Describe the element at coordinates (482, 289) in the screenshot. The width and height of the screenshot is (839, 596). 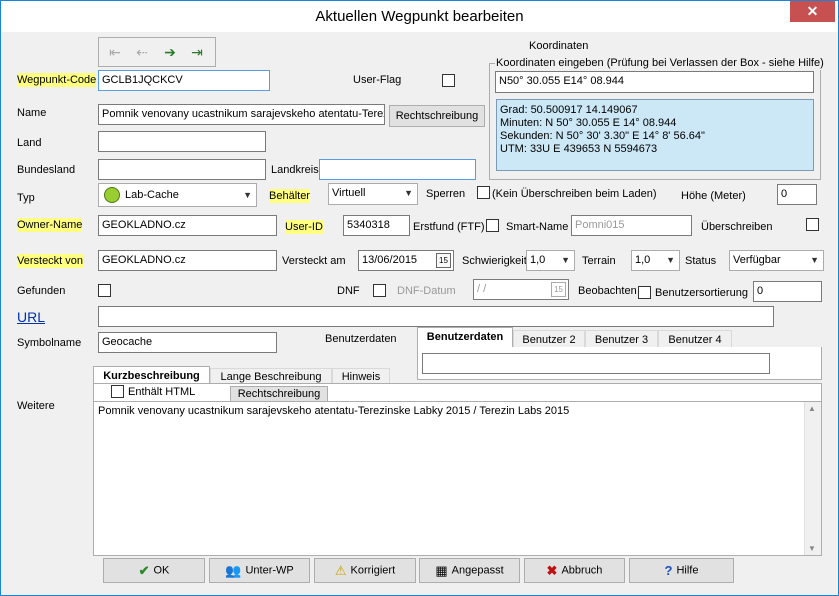
I see `dnf-datum-value: / /` at that location.